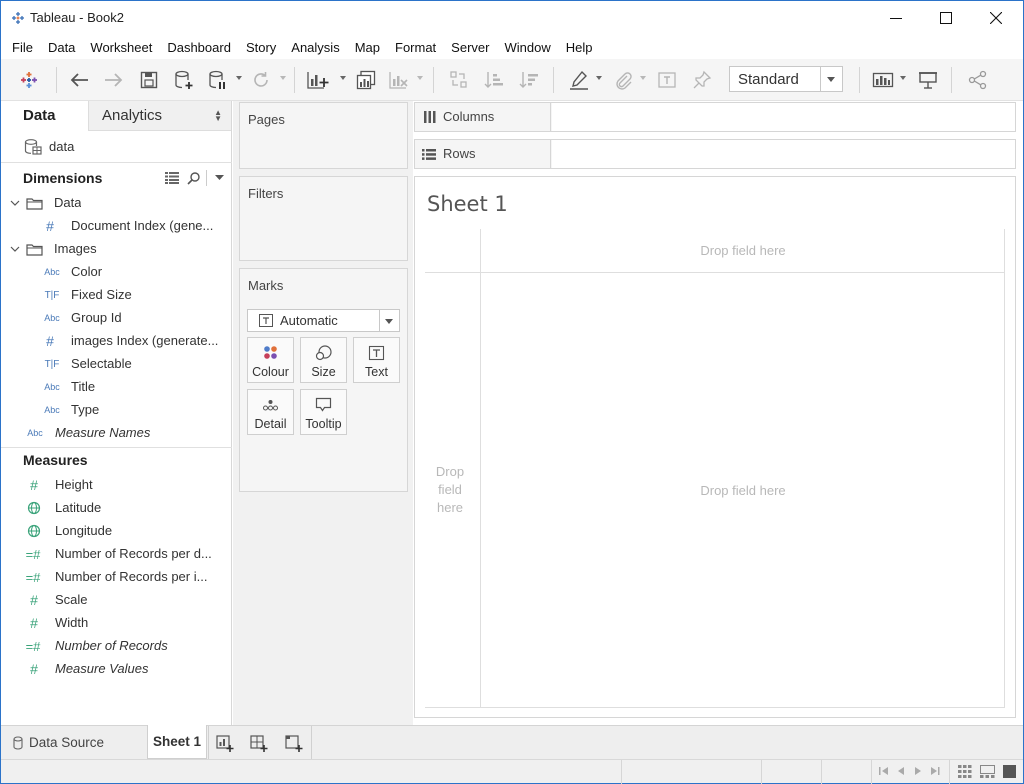 This screenshot has height=784, width=1024. I want to click on refresh-button, so click(261, 80).